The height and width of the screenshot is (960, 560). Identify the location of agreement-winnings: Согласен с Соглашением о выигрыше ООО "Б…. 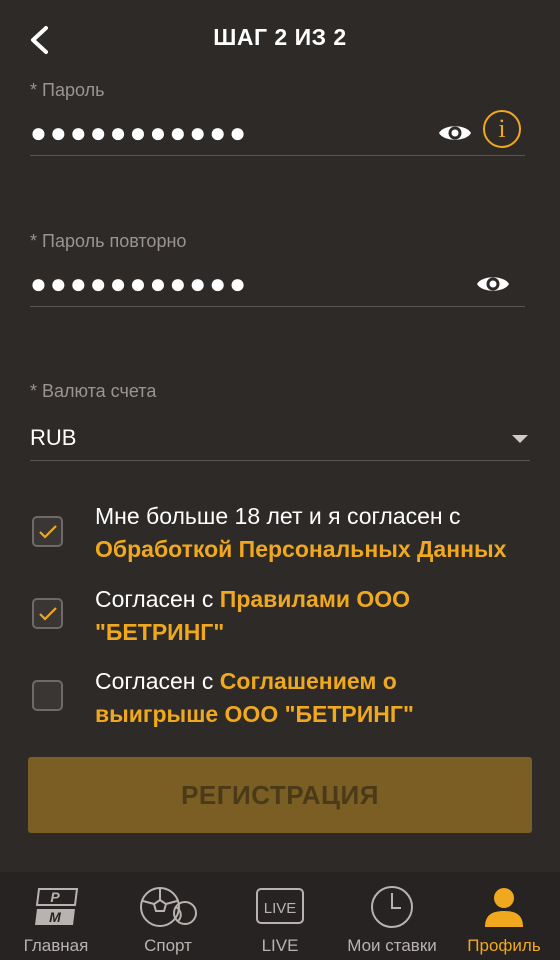
(282, 699).